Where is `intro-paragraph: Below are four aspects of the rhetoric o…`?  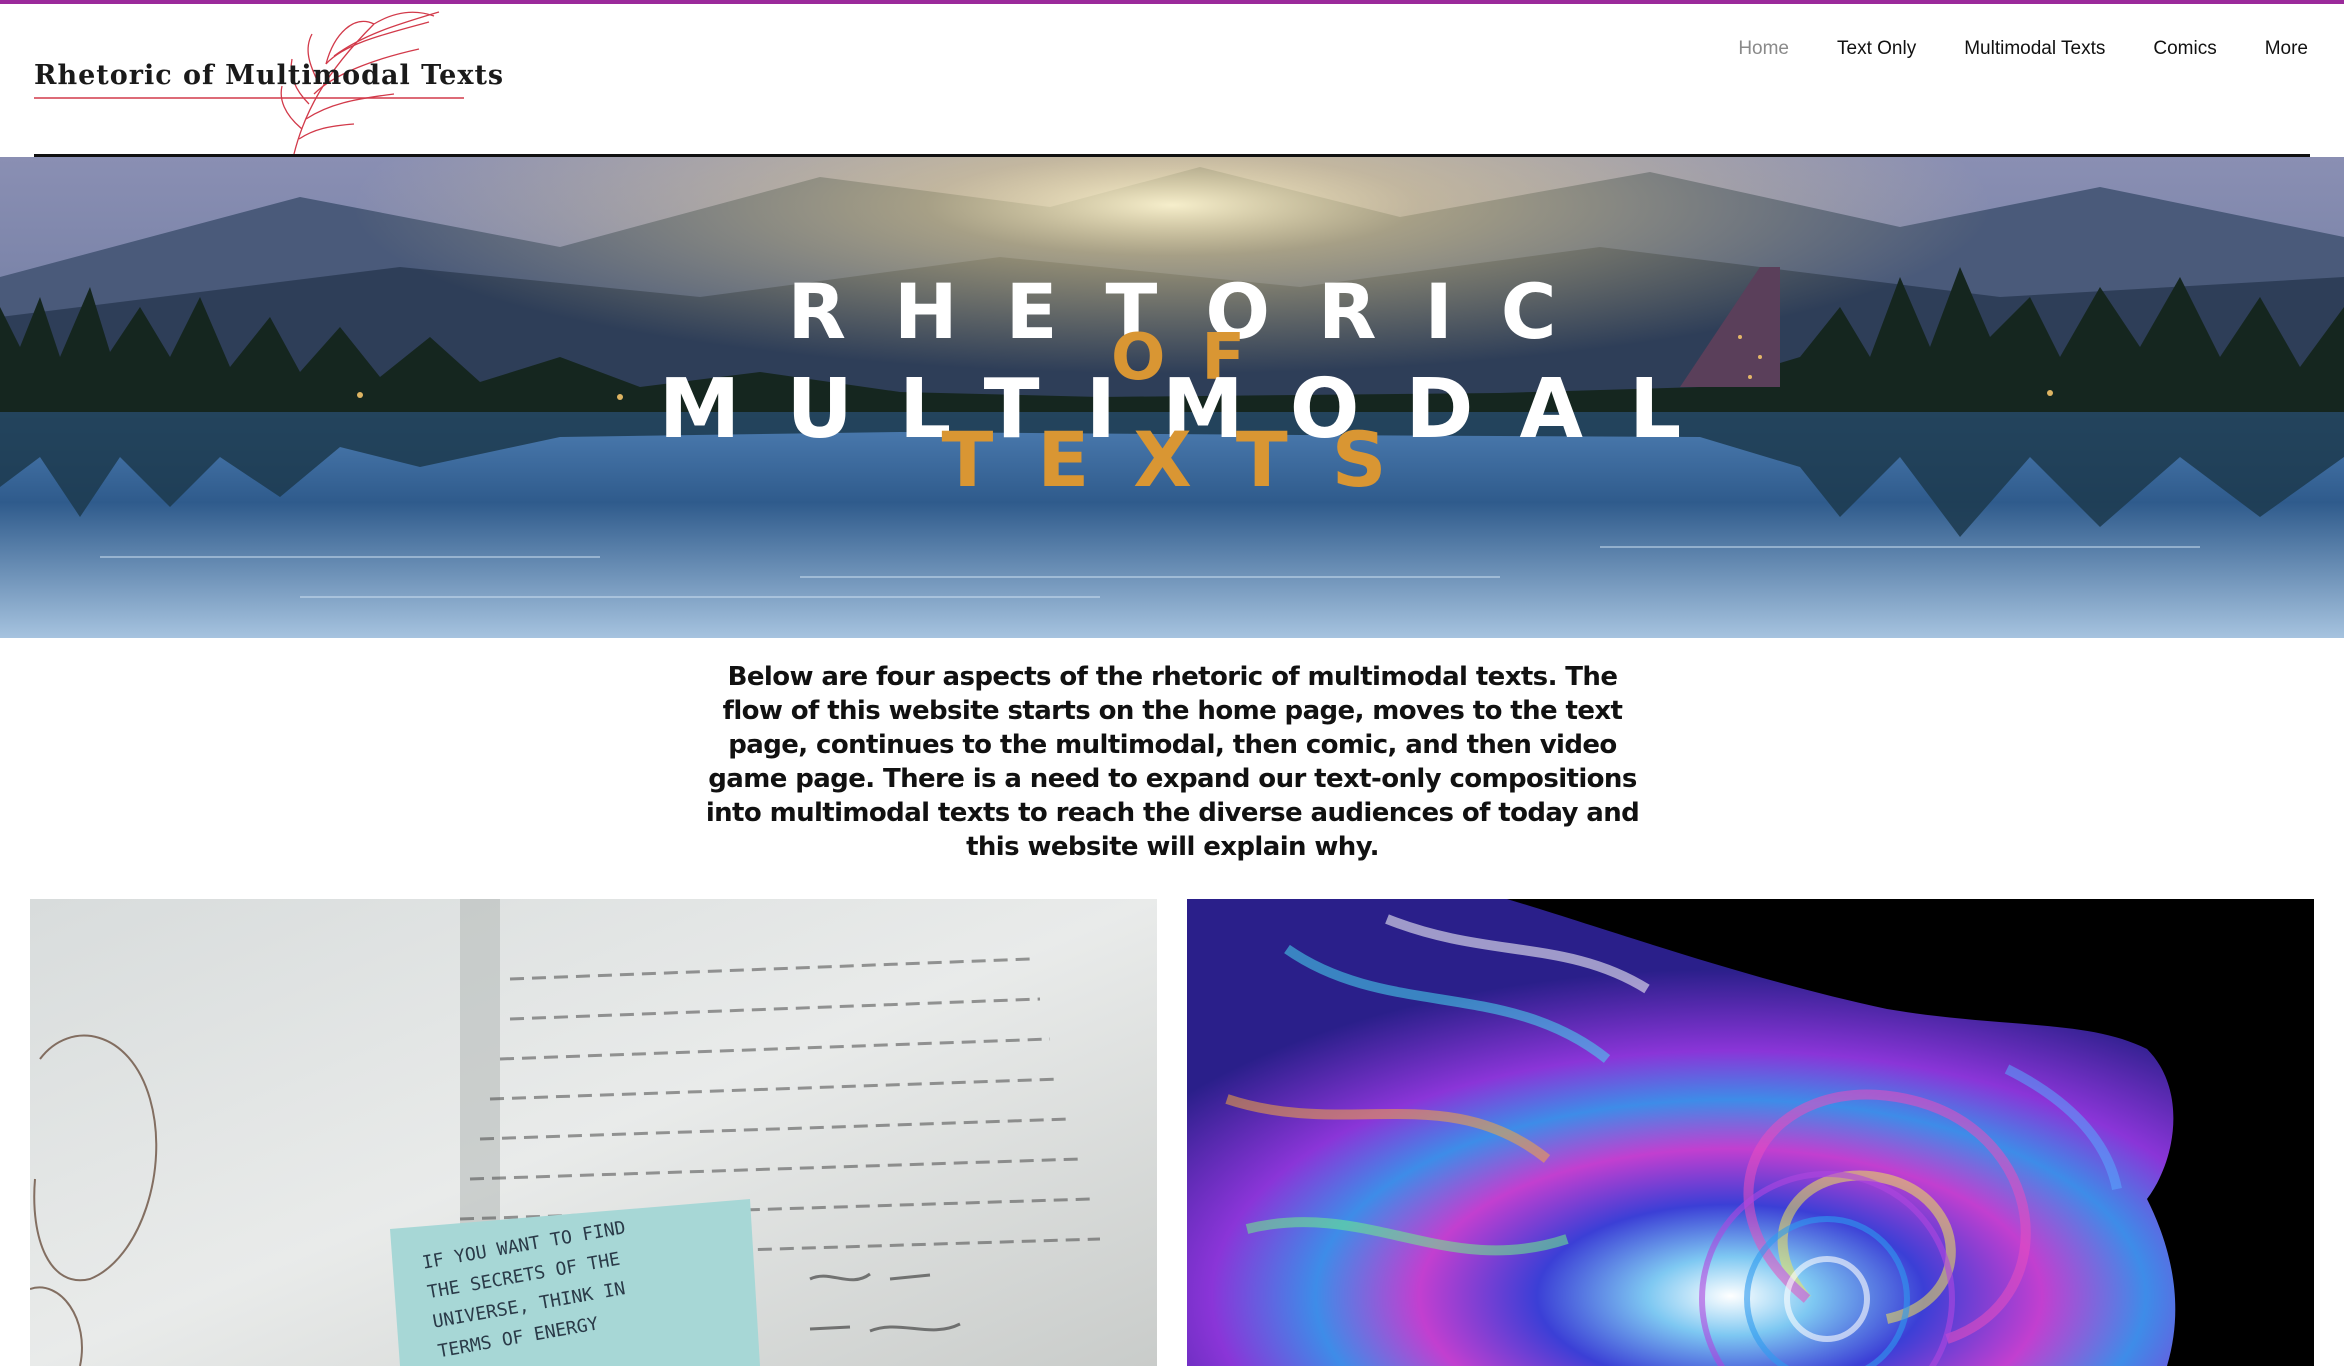 intro-paragraph: Below are four aspects of the rhetoric o… is located at coordinates (1172, 762).